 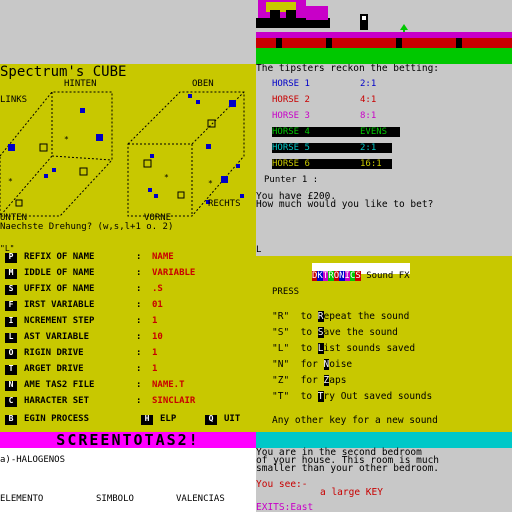 What do you see at coordinates (54, 369) in the screenshot?
I see `menu-label: ARGET DRIVE` at bounding box center [54, 369].